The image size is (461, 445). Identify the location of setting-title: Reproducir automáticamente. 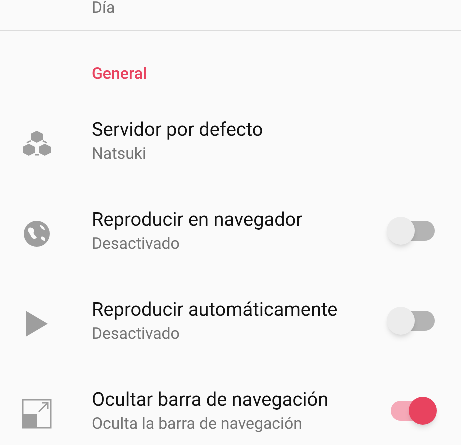
(239, 310).